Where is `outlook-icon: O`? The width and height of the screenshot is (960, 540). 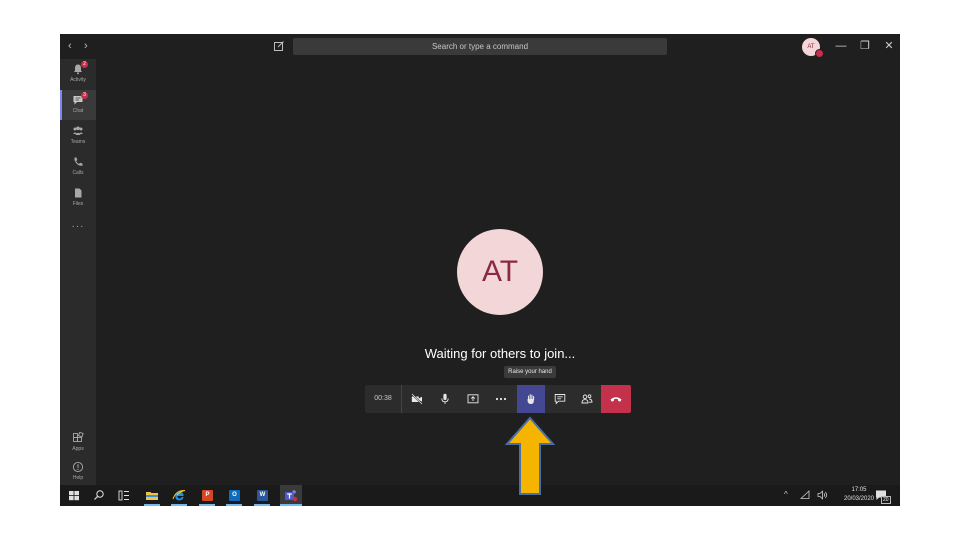 outlook-icon: O is located at coordinates (234, 495).